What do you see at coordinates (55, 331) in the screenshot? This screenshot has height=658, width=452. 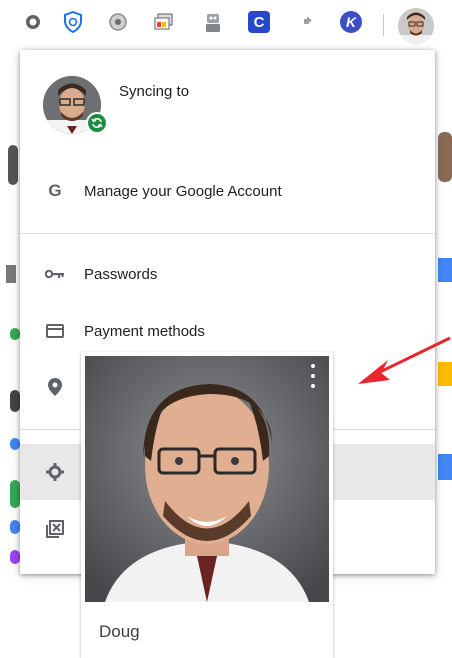 I see `credit-card-icon` at bounding box center [55, 331].